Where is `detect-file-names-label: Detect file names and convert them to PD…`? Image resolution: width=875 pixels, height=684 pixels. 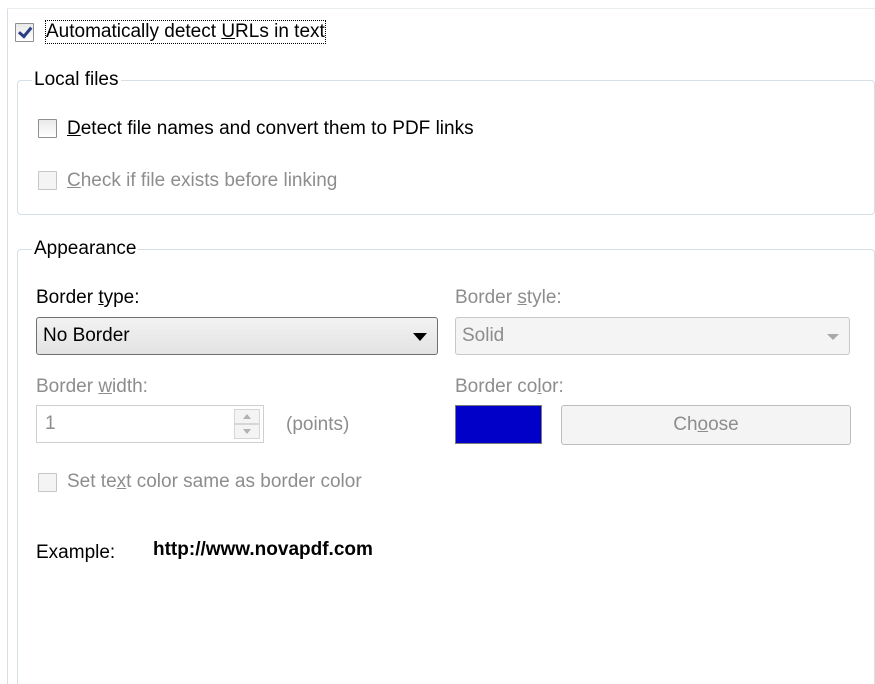
detect-file-names-label: Detect file names and convert them to PD… is located at coordinates (270, 129).